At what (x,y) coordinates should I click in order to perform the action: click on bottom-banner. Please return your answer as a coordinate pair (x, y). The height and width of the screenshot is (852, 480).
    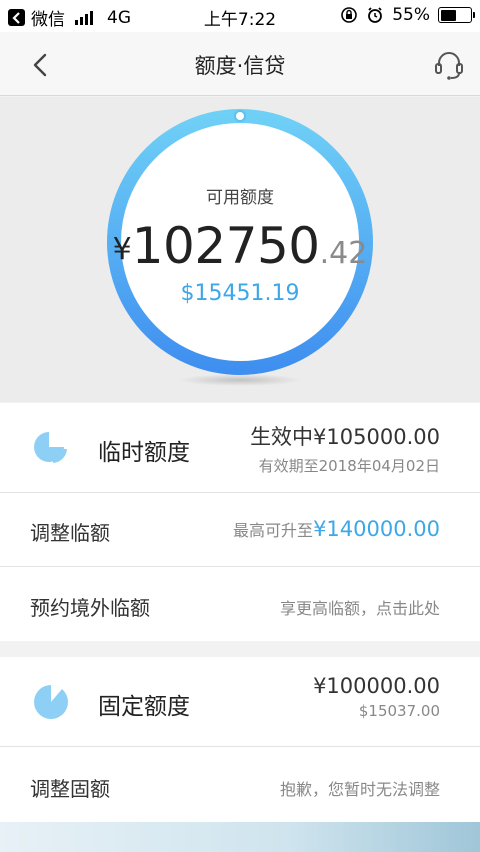
    Looking at the image, I should click on (240, 837).